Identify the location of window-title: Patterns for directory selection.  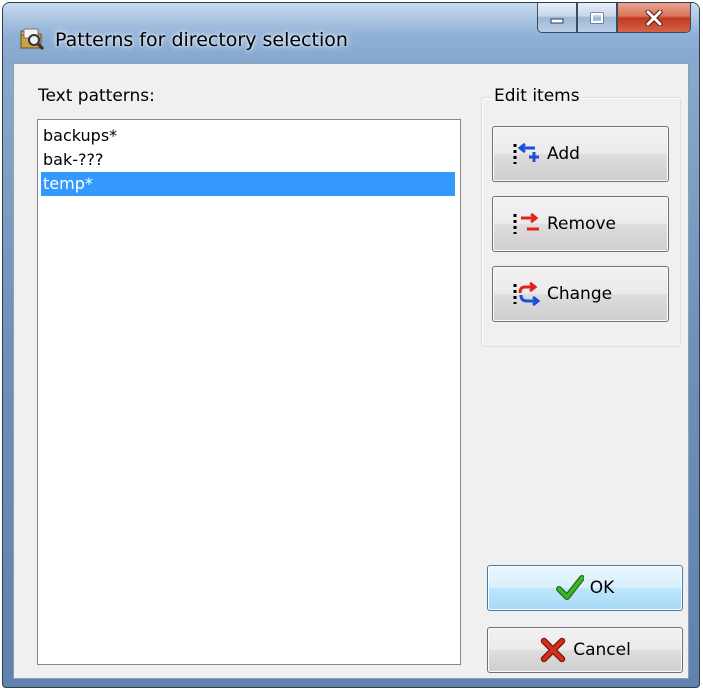
(201, 40).